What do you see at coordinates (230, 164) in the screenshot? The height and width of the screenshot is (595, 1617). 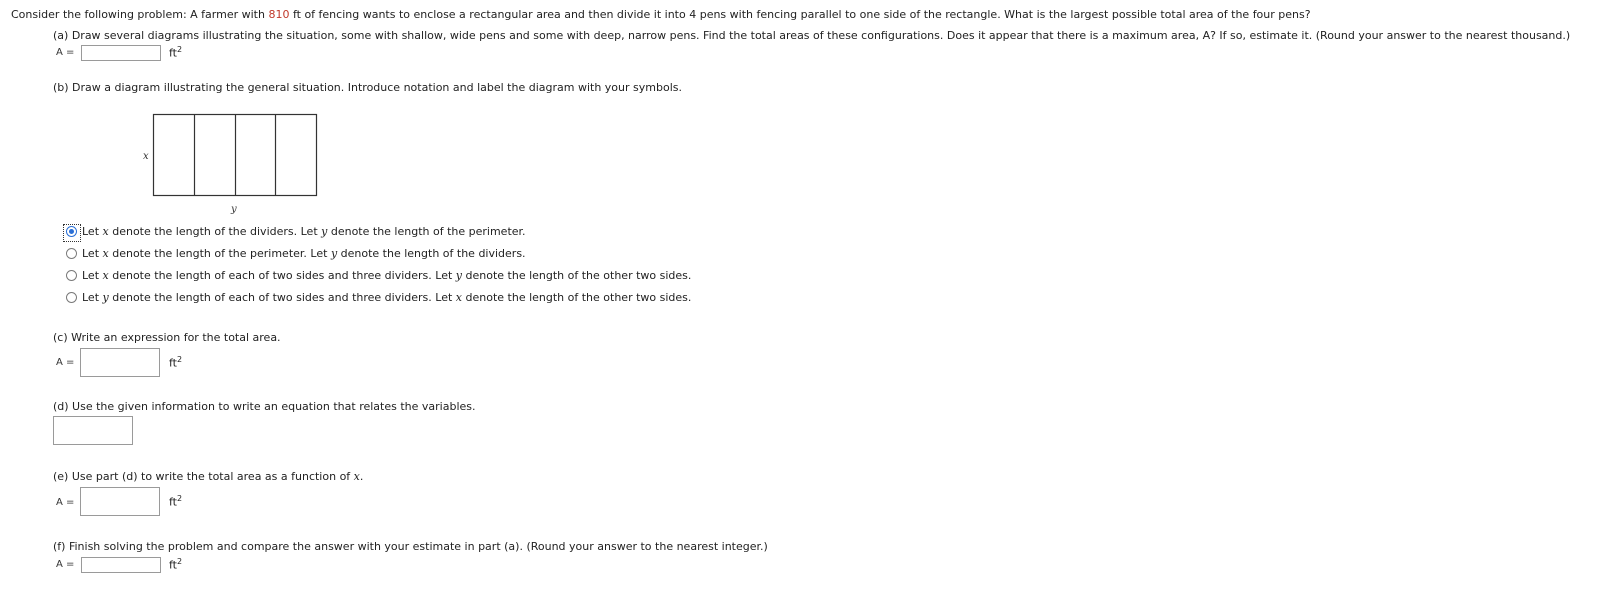 I see `pens-diagram: x y` at bounding box center [230, 164].